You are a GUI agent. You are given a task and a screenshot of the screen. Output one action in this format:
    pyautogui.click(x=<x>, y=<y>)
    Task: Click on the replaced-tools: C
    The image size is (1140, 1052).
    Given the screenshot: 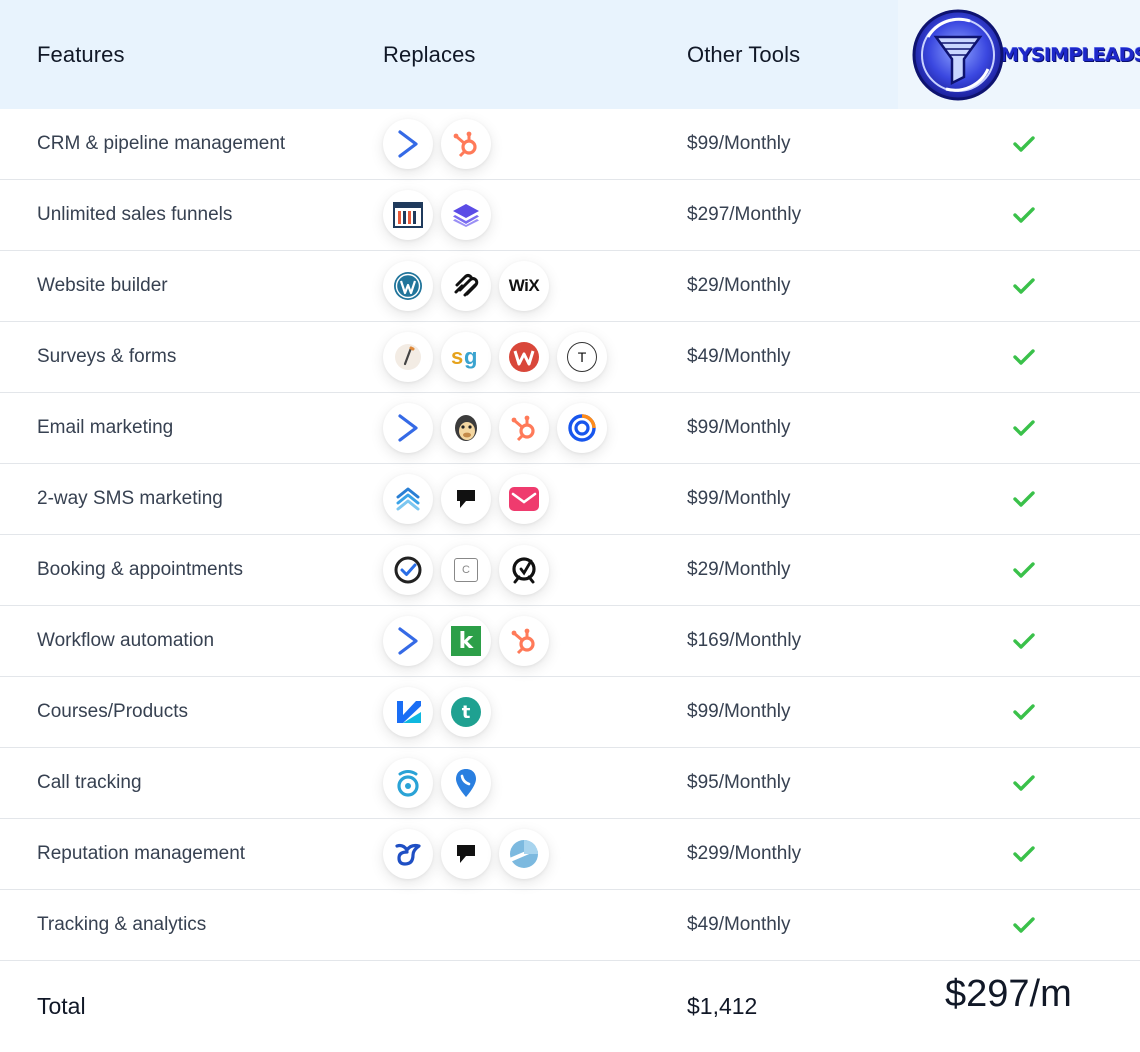 What is the action you would take?
    pyautogui.click(x=466, y=570)
    